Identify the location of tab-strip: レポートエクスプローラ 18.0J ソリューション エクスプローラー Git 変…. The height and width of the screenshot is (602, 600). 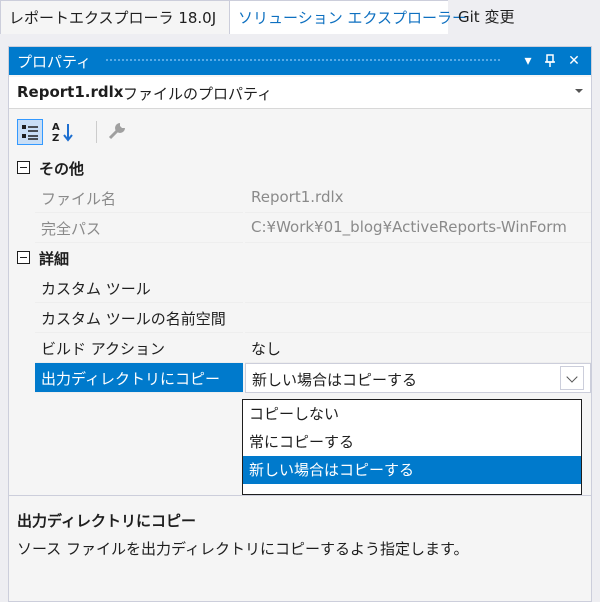
(300, 17).